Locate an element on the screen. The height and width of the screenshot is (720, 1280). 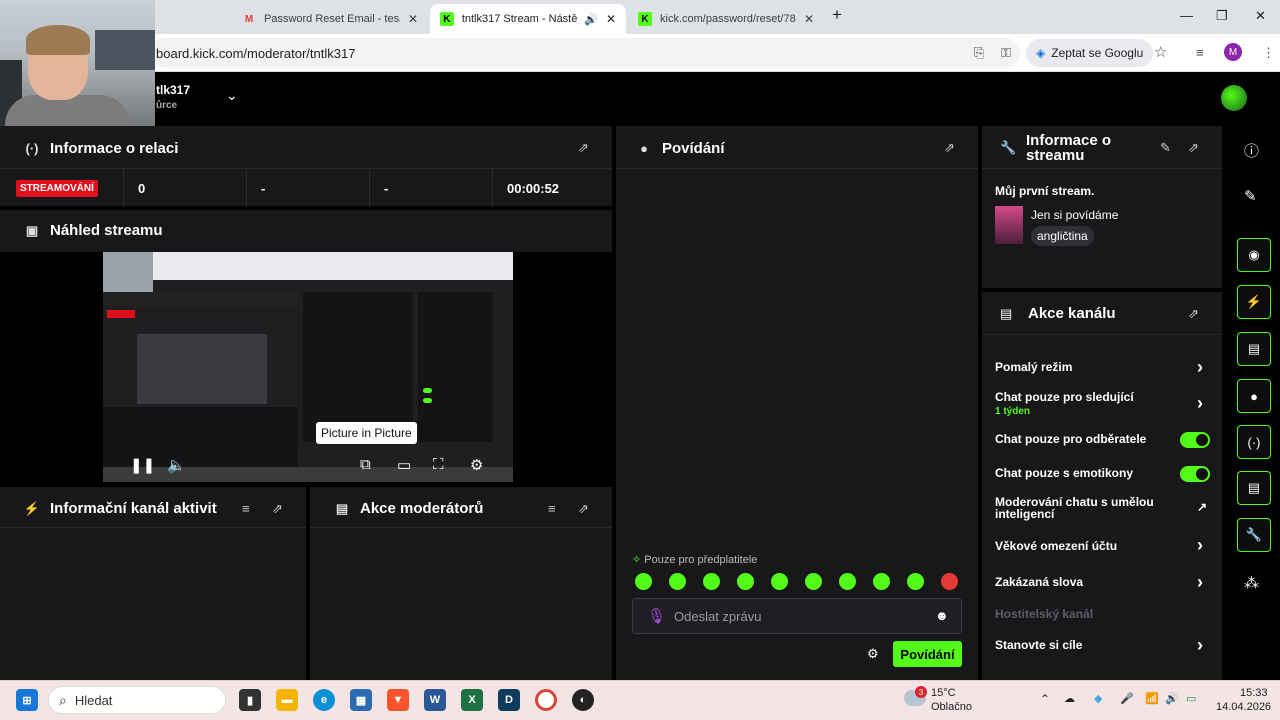
edge-icon: e is located at coordinates (324, 700).